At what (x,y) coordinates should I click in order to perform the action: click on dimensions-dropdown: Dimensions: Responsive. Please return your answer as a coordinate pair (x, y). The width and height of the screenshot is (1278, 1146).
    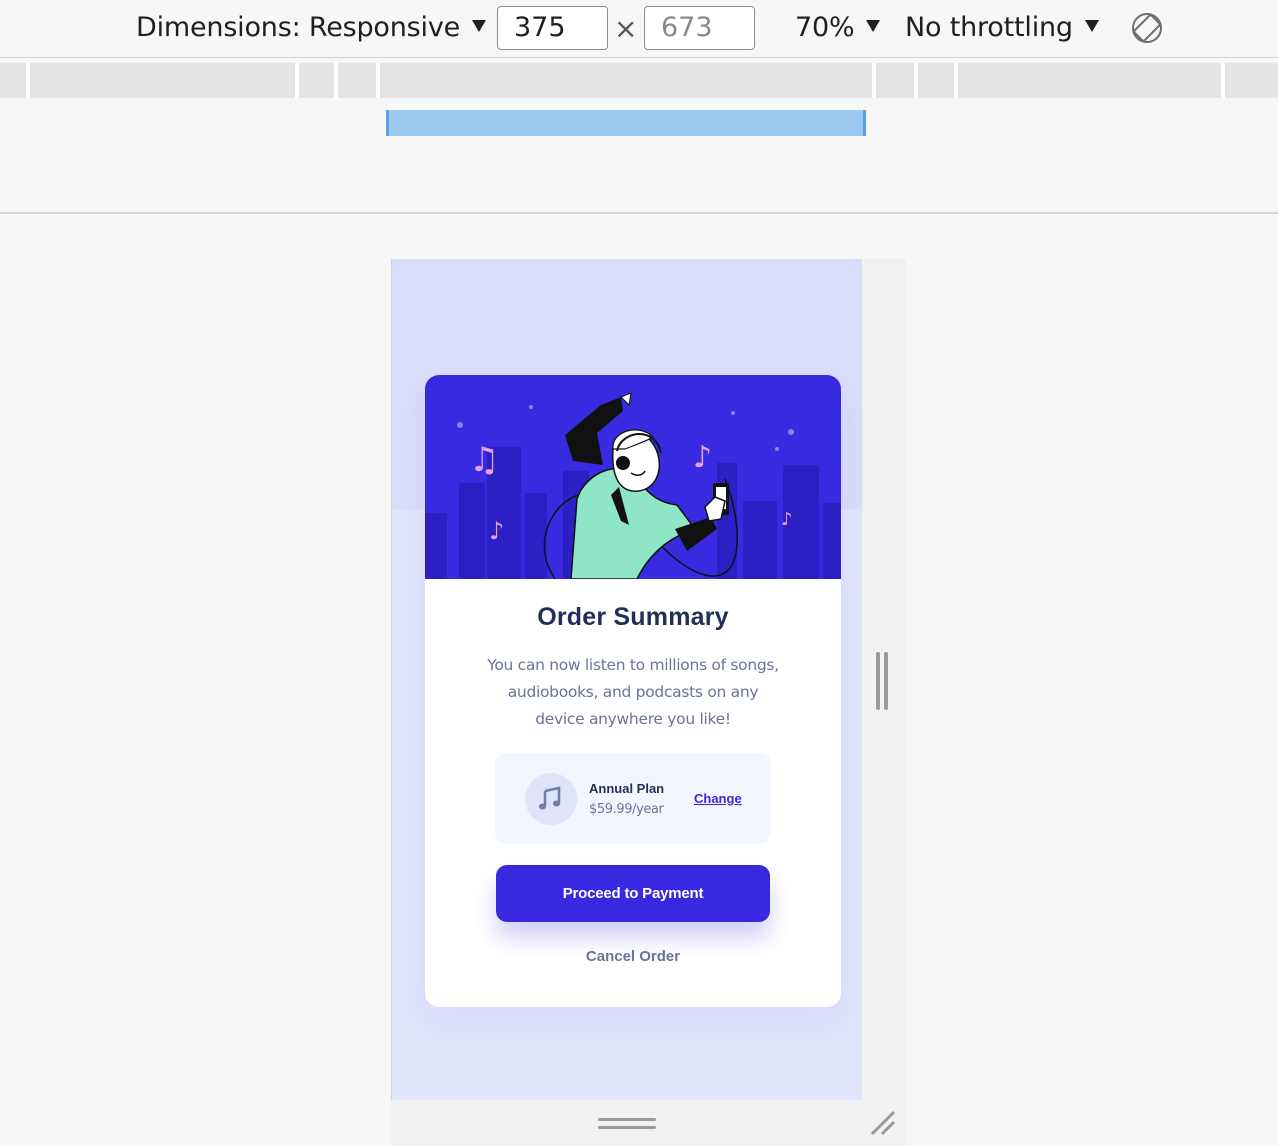
    Looking at the image, I should click on (311, 27).